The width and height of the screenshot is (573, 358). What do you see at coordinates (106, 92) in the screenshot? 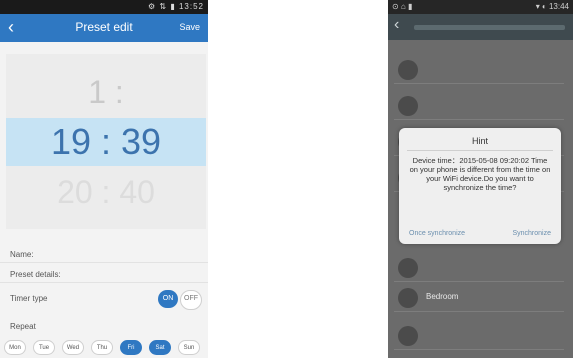
I see `picker-prev-row: 1 :` at bounding box center [106, 92].